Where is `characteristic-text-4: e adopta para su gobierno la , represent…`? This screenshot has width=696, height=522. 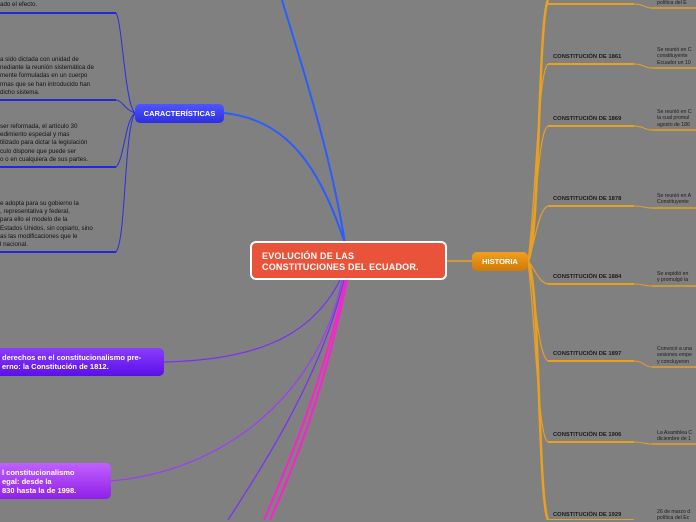 characteristic-text-4: e adopta para su gobierno la , represent… is located at coordinates (46, 224).